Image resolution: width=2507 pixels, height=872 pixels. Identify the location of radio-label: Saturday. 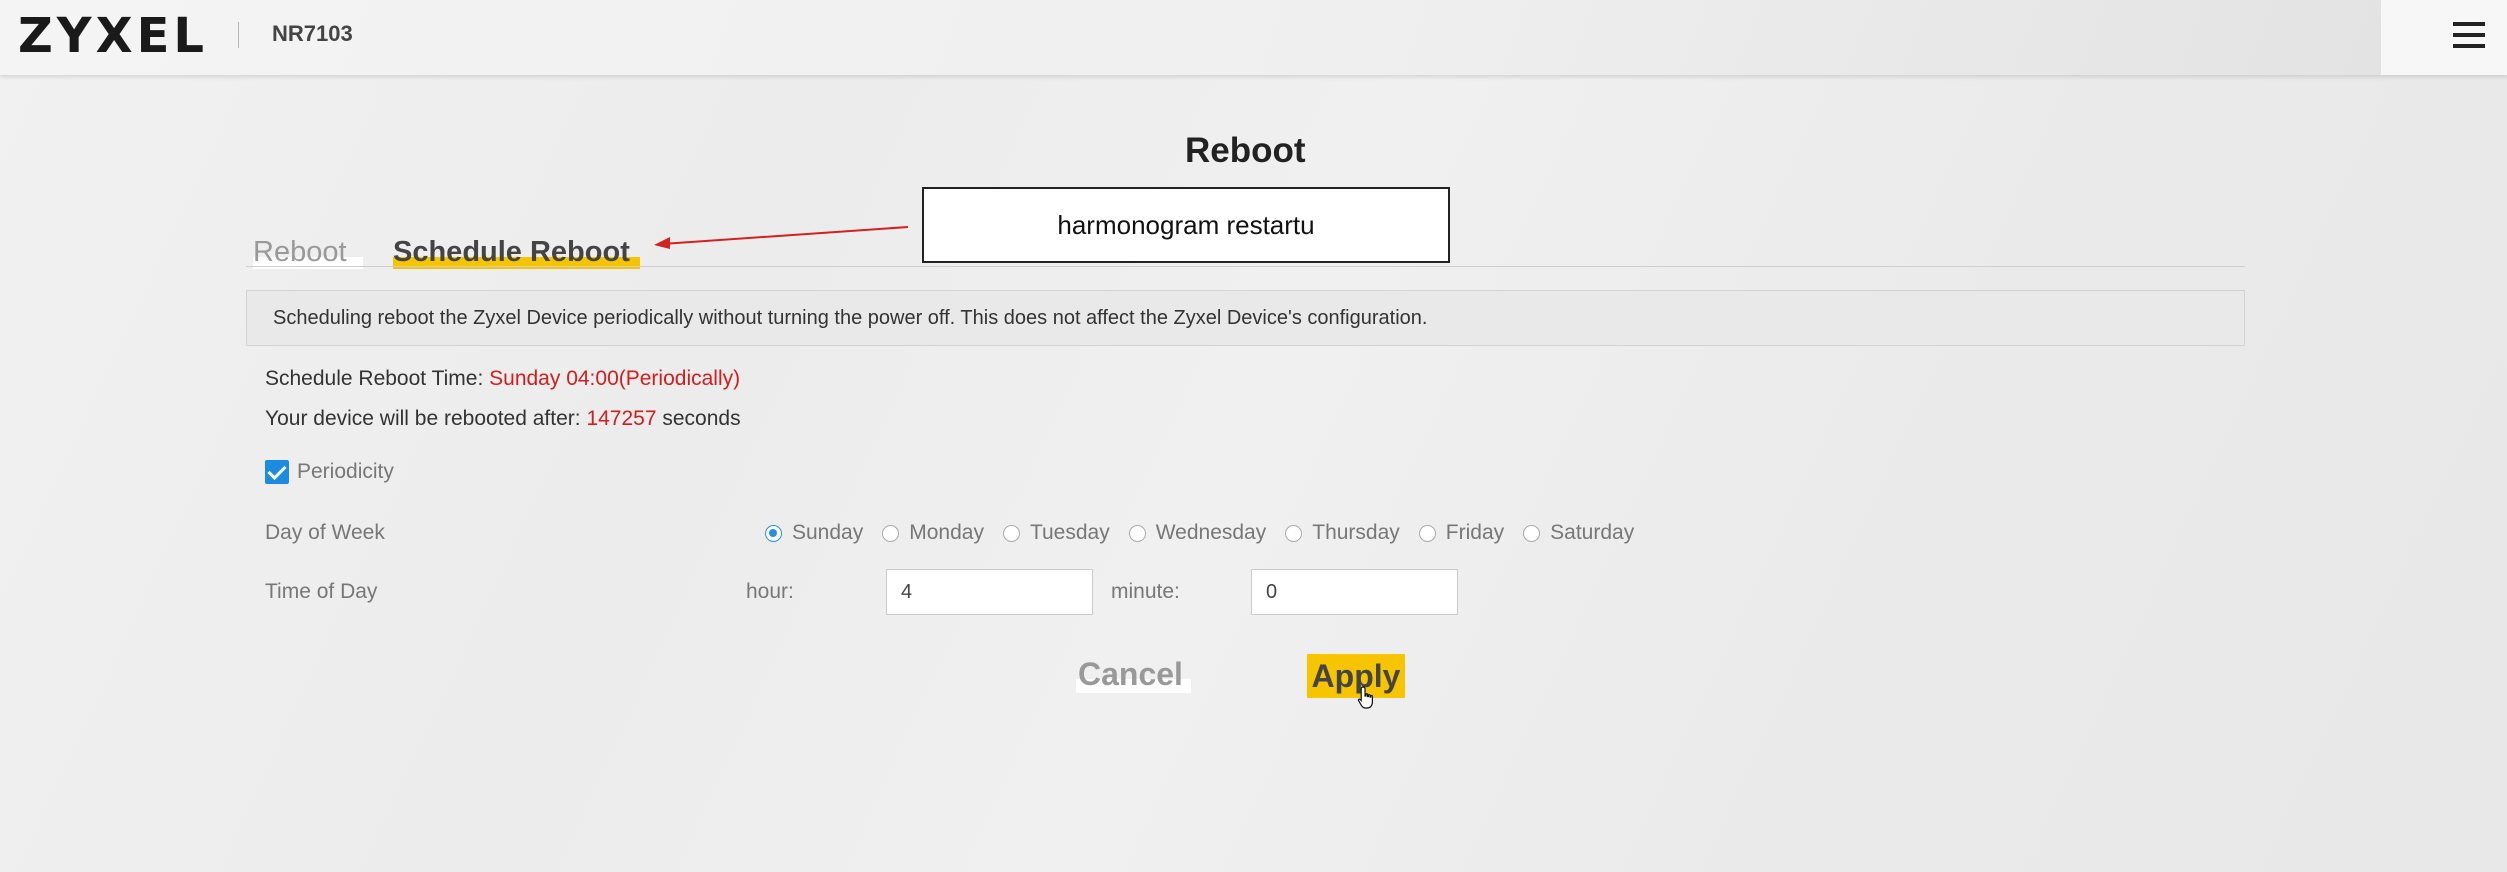
(1592, 532).